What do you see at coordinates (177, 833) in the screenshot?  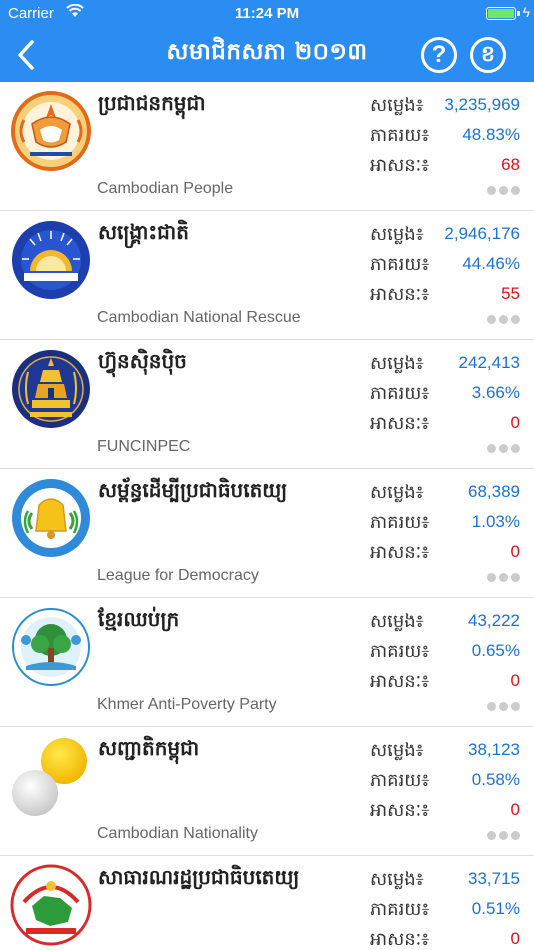 I see `party-name-en: Cambodian Nationality` at bounding box center [177, 833].